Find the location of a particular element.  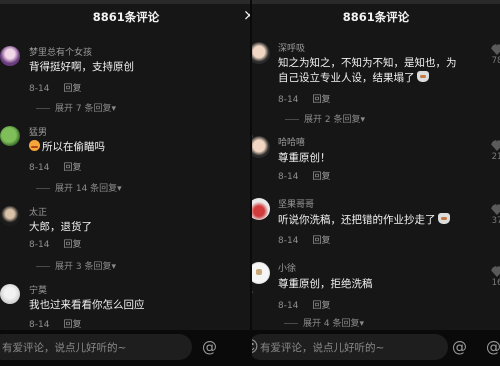

expand-replies-button: 展开 2 条回复▾ is located at coordinates (325, 118).